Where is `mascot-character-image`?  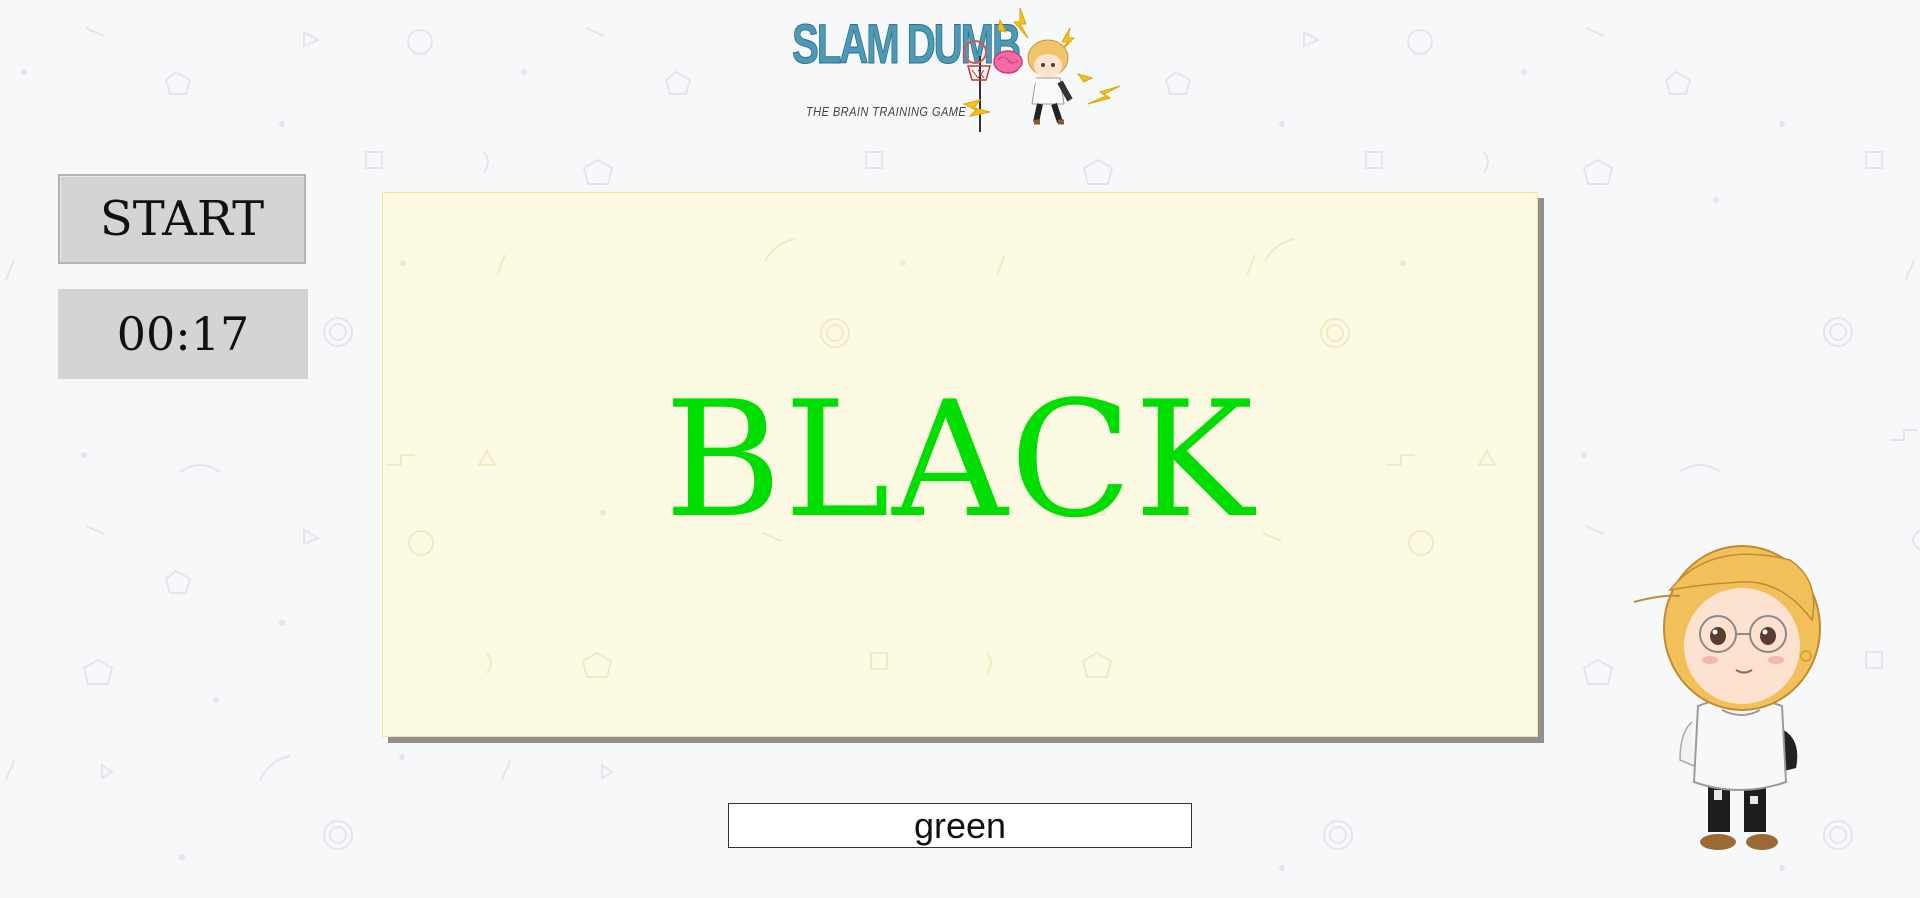
mascot-character-image is located at coordinates (1727, 697).